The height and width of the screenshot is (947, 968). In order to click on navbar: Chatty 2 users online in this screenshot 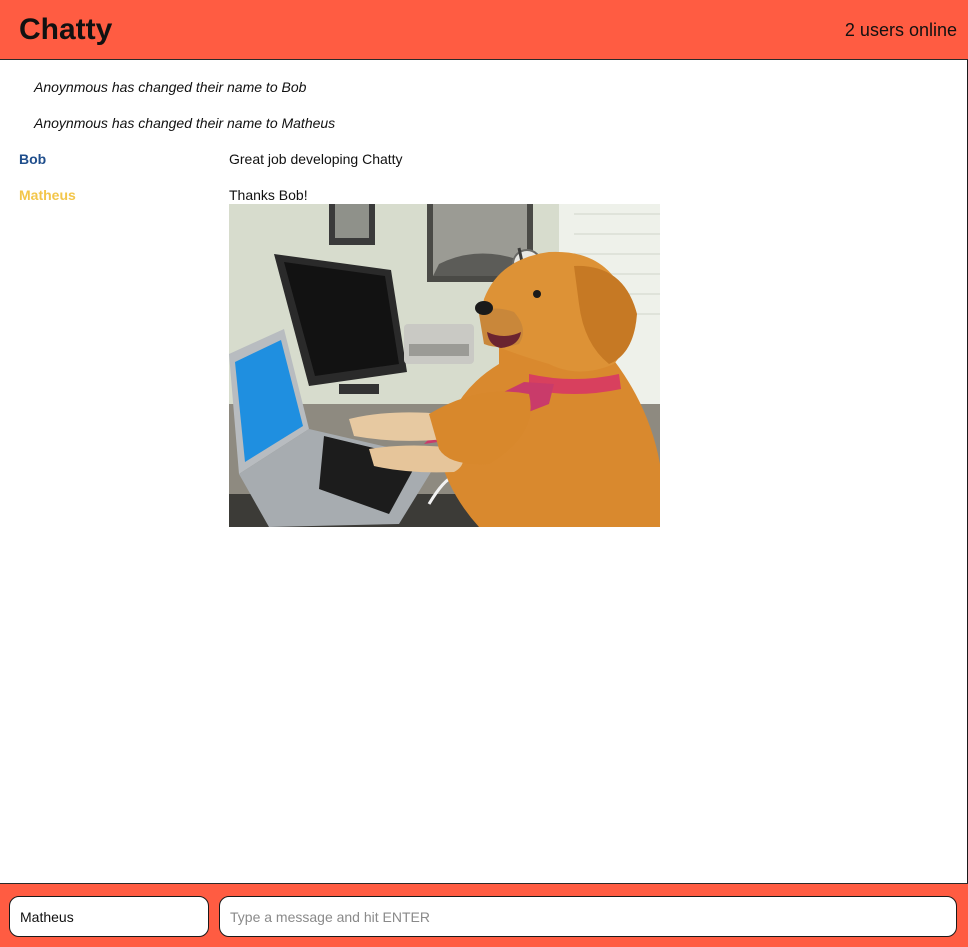, I will do `click(484, 30)`.